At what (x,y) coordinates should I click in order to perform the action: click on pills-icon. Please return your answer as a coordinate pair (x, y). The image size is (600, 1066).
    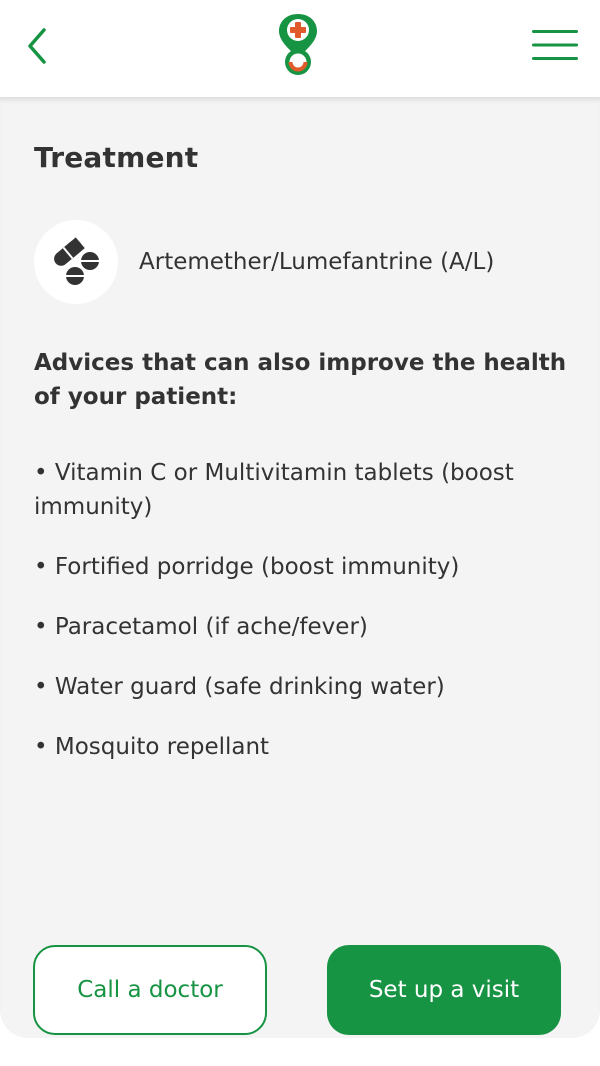
    Looking at the image, I should click on (76, 261).